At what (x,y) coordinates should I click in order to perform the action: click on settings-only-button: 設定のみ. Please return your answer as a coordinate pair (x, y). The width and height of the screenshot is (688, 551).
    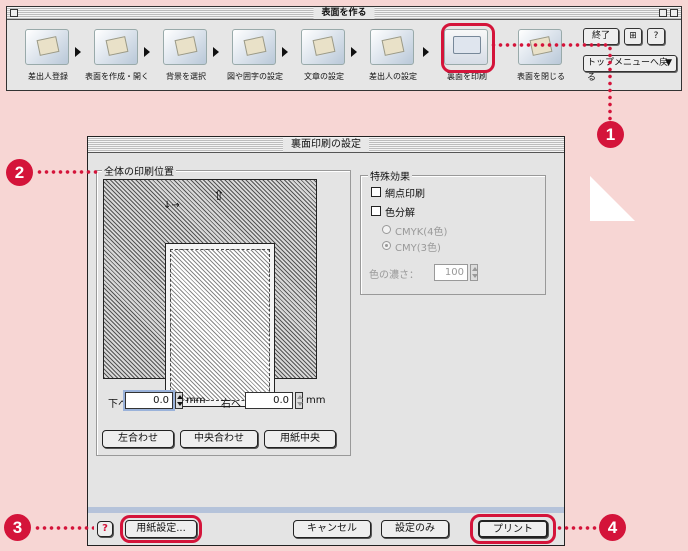
    Looking at the image, I should click on (415, 529).